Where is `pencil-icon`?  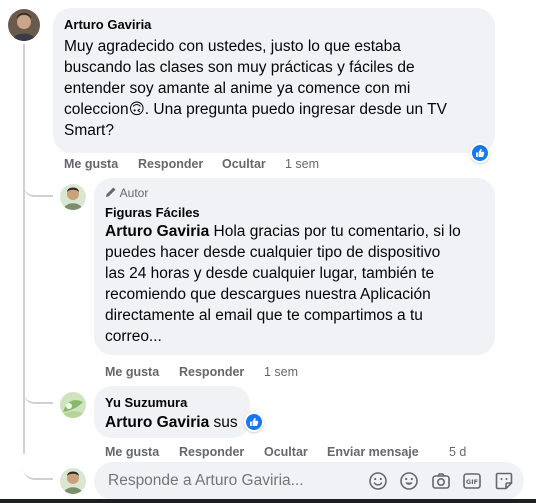
pencil-icon is located at coordinates (111, 192).